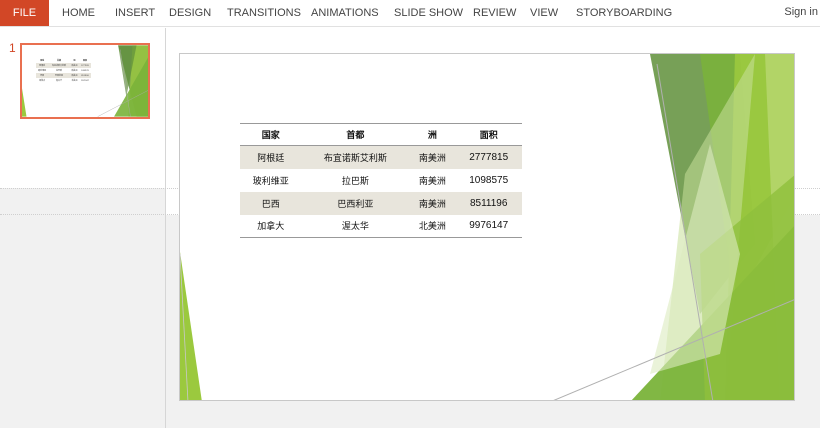 Image resolution: width=820 pixels, height=428 pixels. Describe the element at coordinates (488, 157) in the screenshot. I see `table-cell: 2777815` at that location.